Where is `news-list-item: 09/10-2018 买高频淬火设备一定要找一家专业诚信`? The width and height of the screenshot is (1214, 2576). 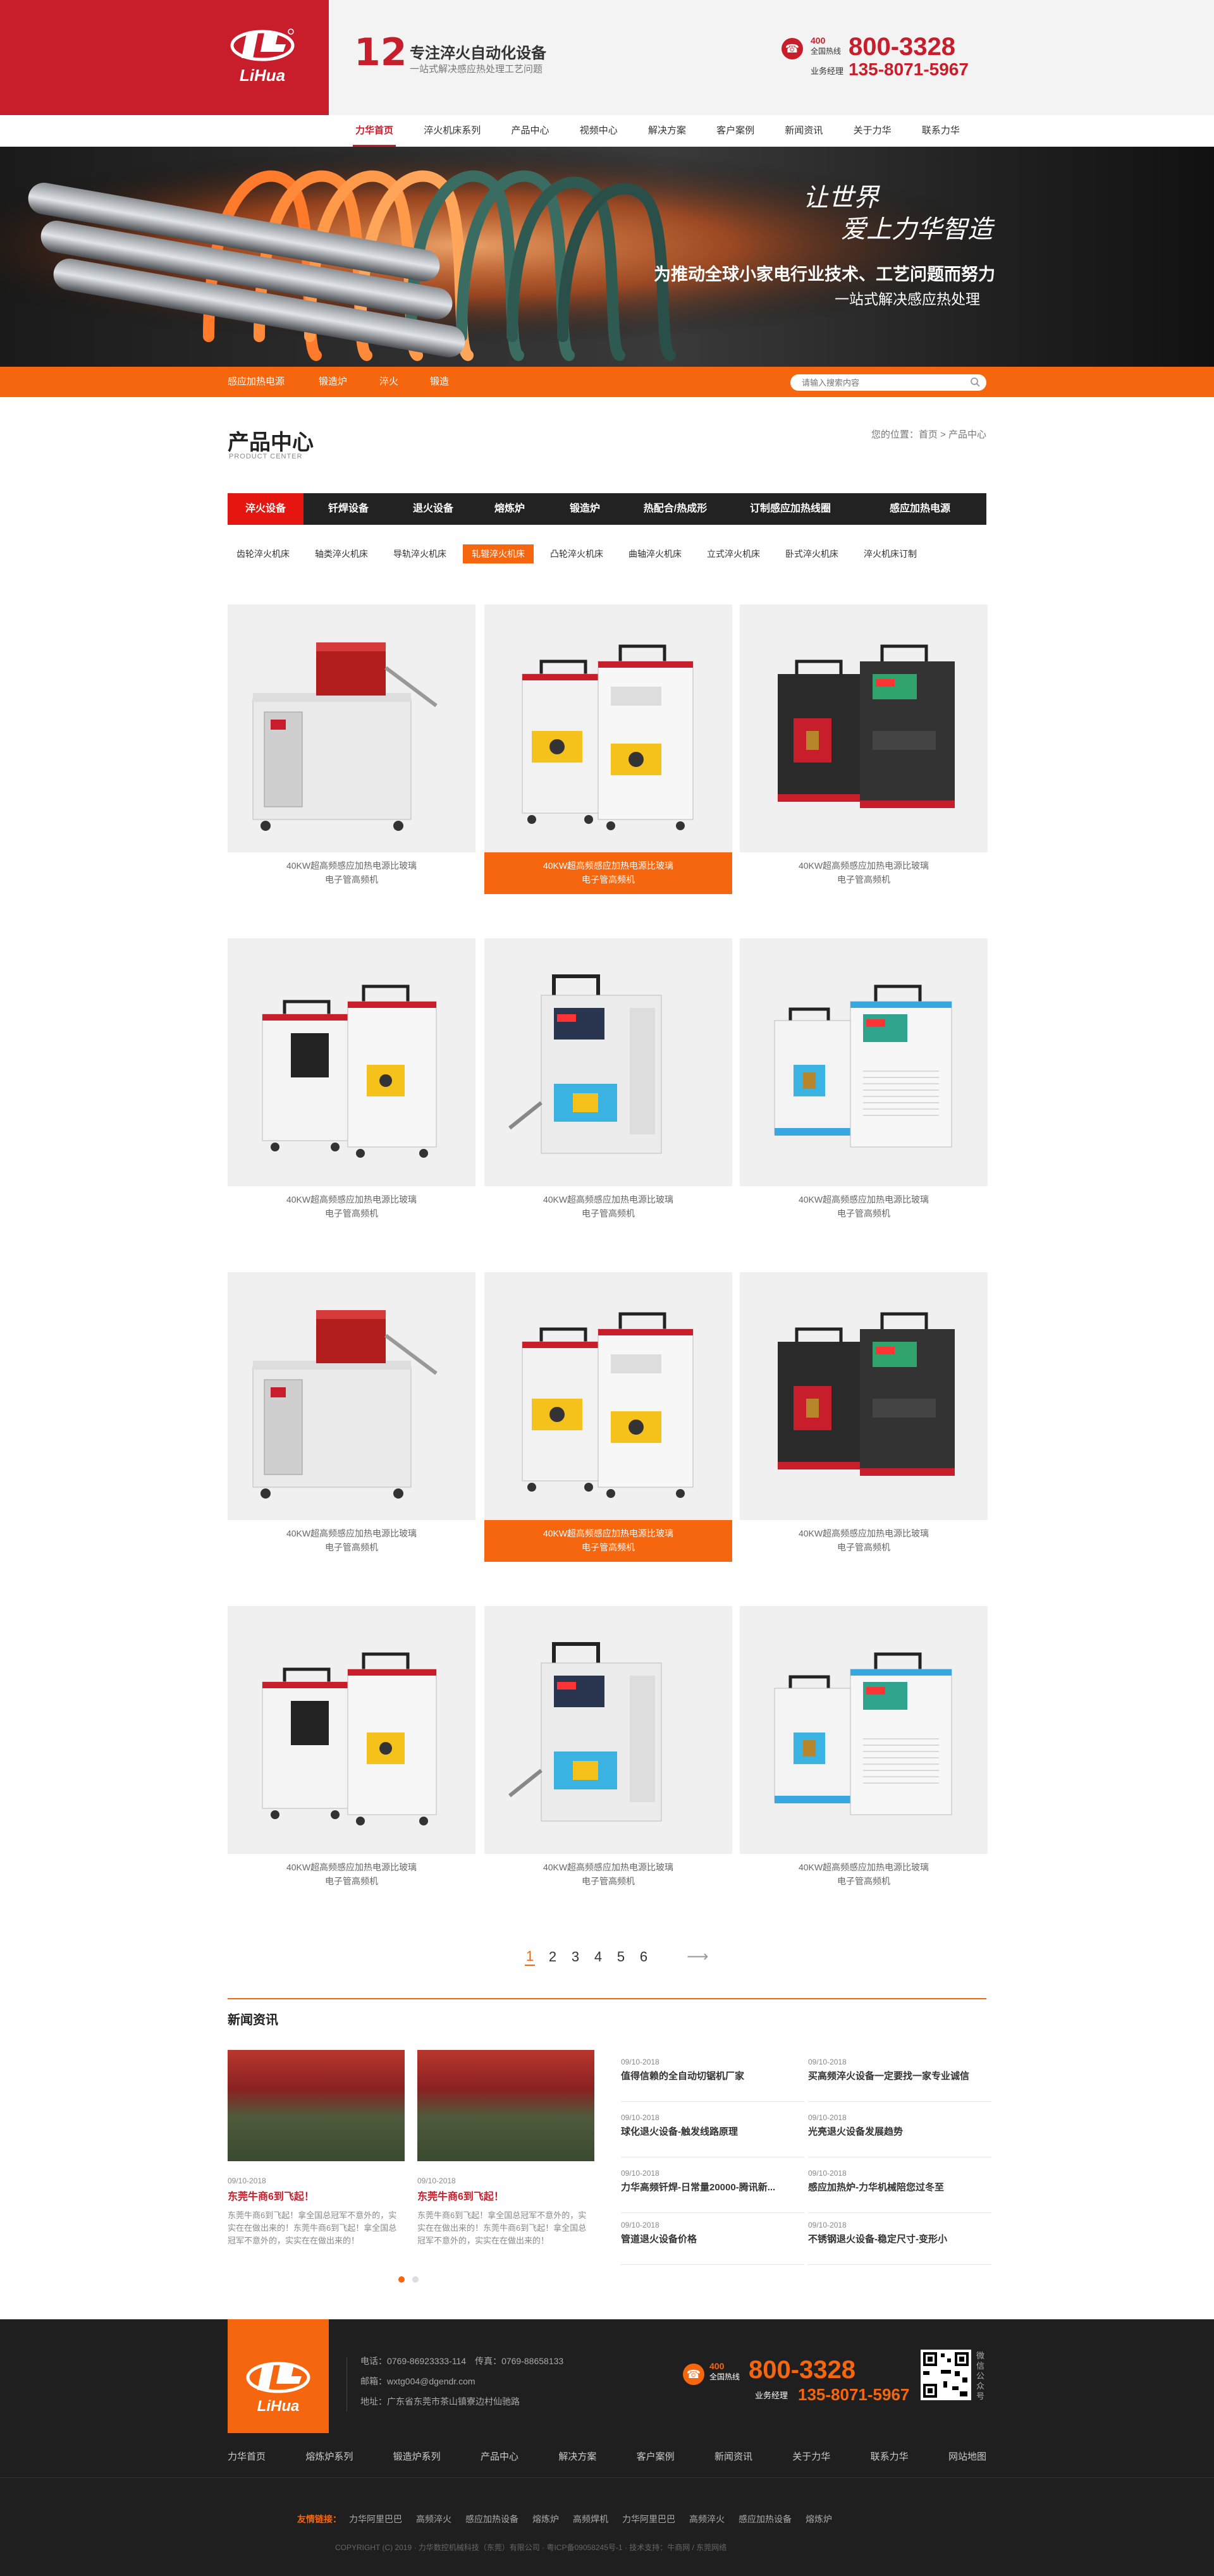 news-list-item: 09/10-2018 买高频淬火设备一定要找一家专业诚信 is located at coordinates (900, 2080).